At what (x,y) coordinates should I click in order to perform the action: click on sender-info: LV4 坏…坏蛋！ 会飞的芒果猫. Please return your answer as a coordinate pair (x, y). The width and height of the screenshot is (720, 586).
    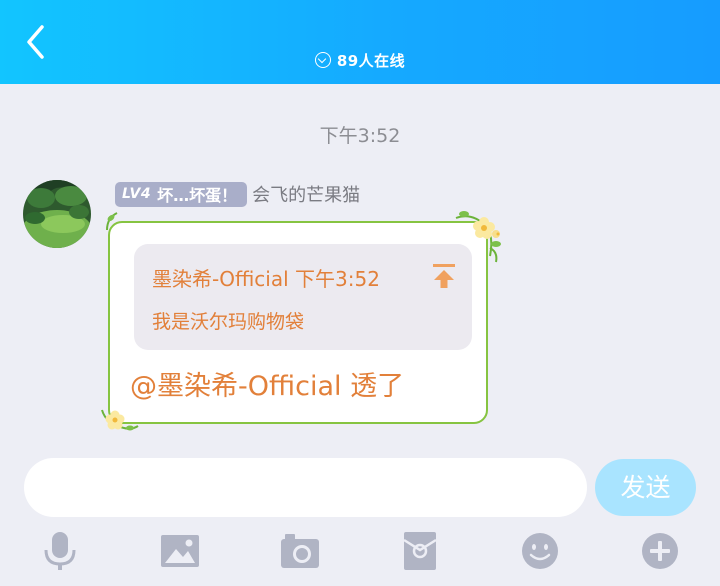
    Looking at the image, I should click on (237, 194).